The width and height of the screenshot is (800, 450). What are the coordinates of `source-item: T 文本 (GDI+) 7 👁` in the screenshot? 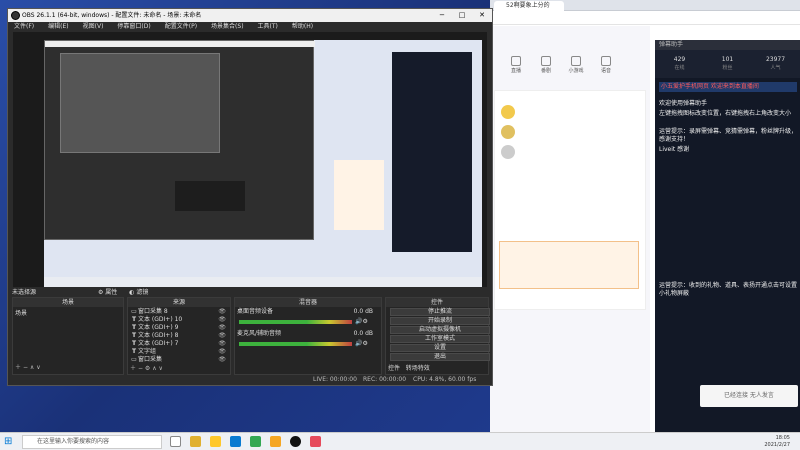 It's located at (180, 344).